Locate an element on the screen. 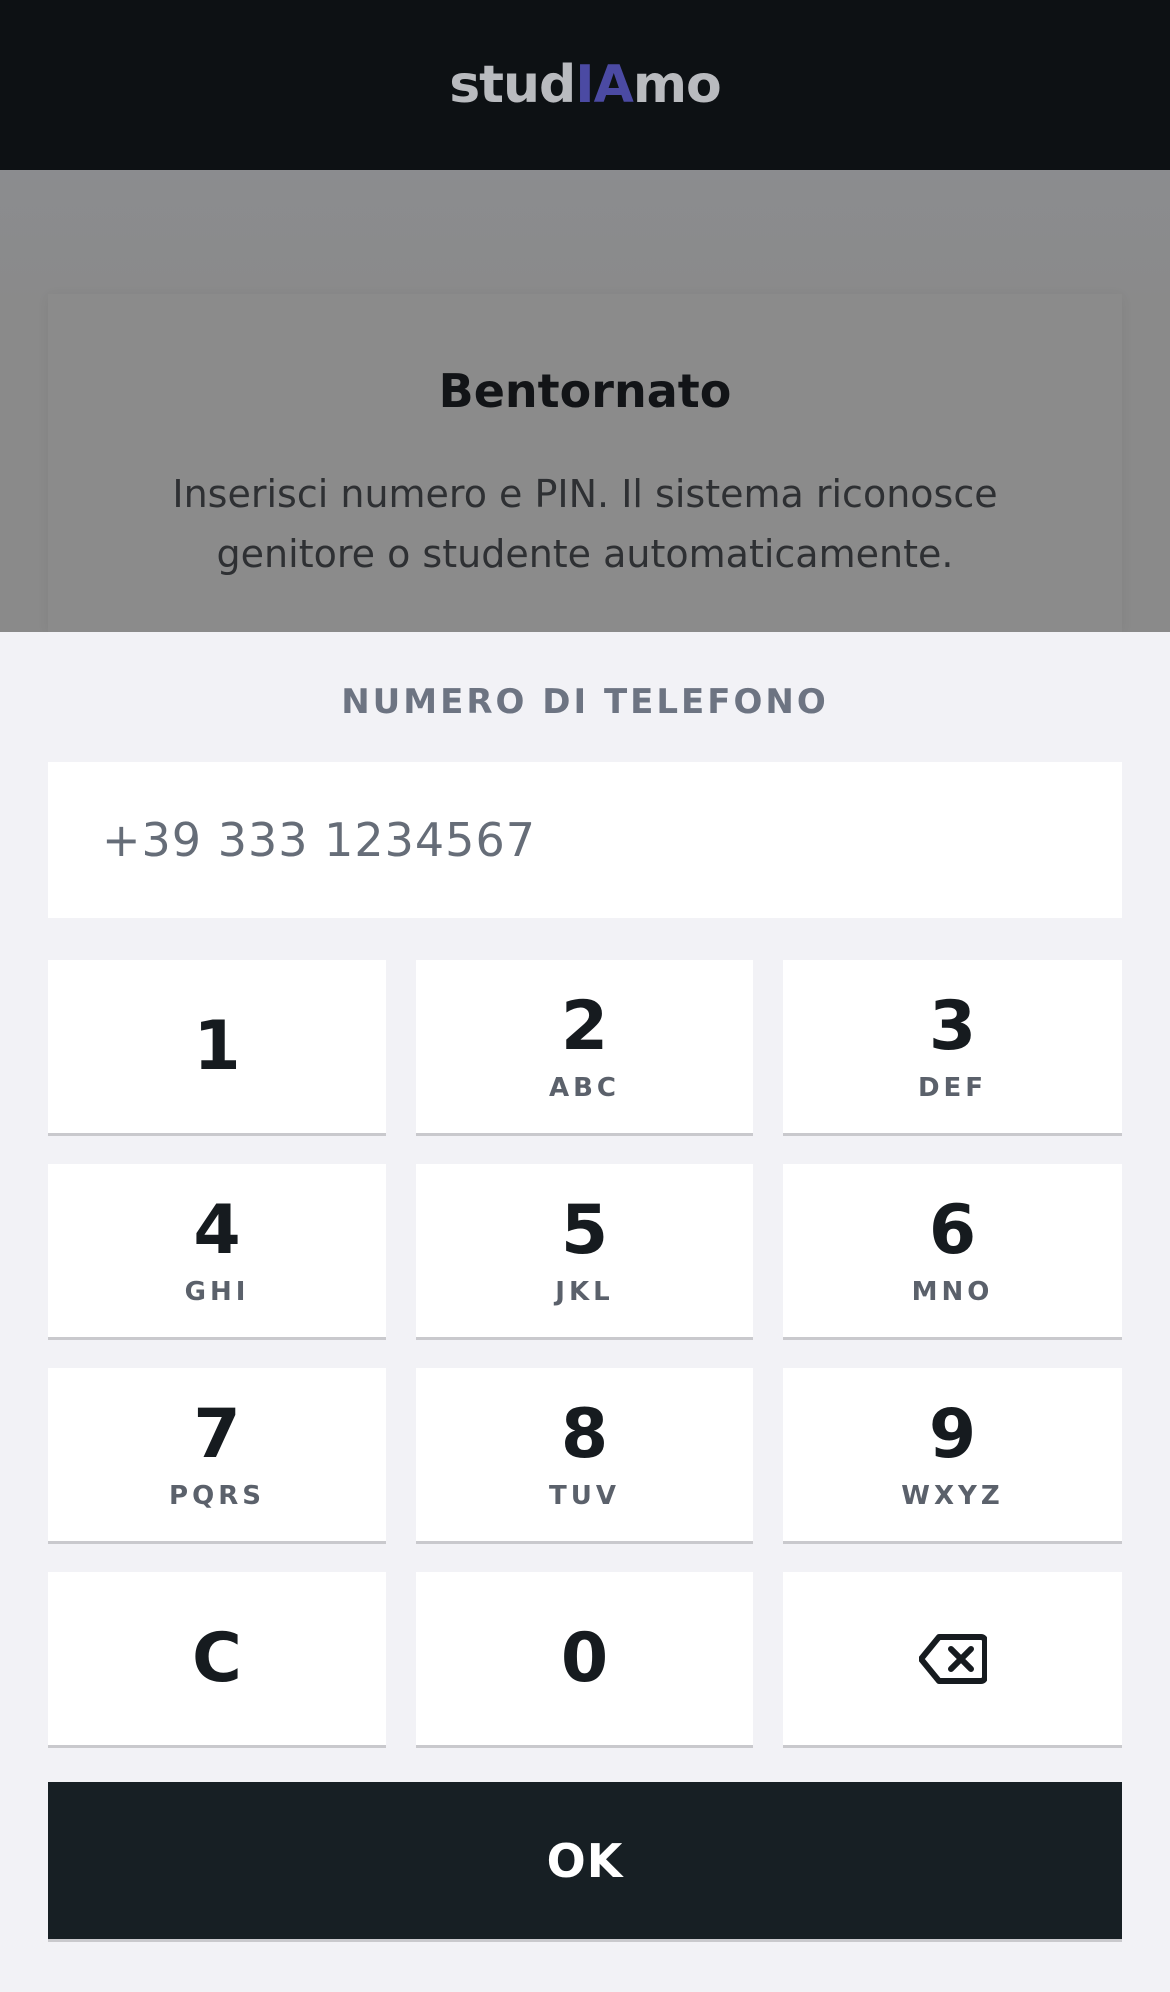 The height and width of the screenshot is (1992, 1170). key-3: 3 DEF is located at coordinates (952, 1048).